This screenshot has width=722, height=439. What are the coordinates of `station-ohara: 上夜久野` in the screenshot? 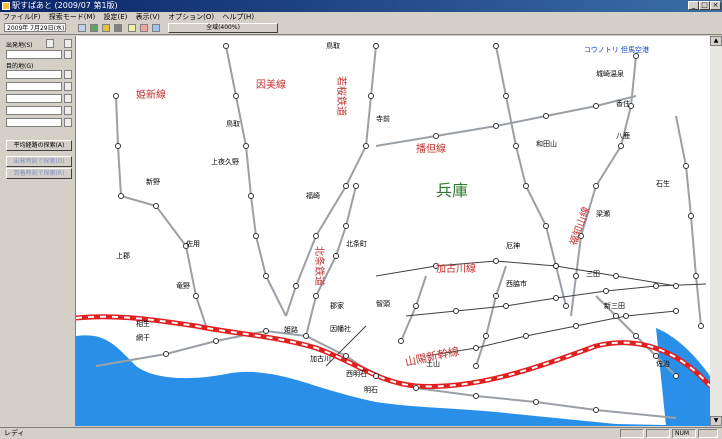 It's located at (225, 161).